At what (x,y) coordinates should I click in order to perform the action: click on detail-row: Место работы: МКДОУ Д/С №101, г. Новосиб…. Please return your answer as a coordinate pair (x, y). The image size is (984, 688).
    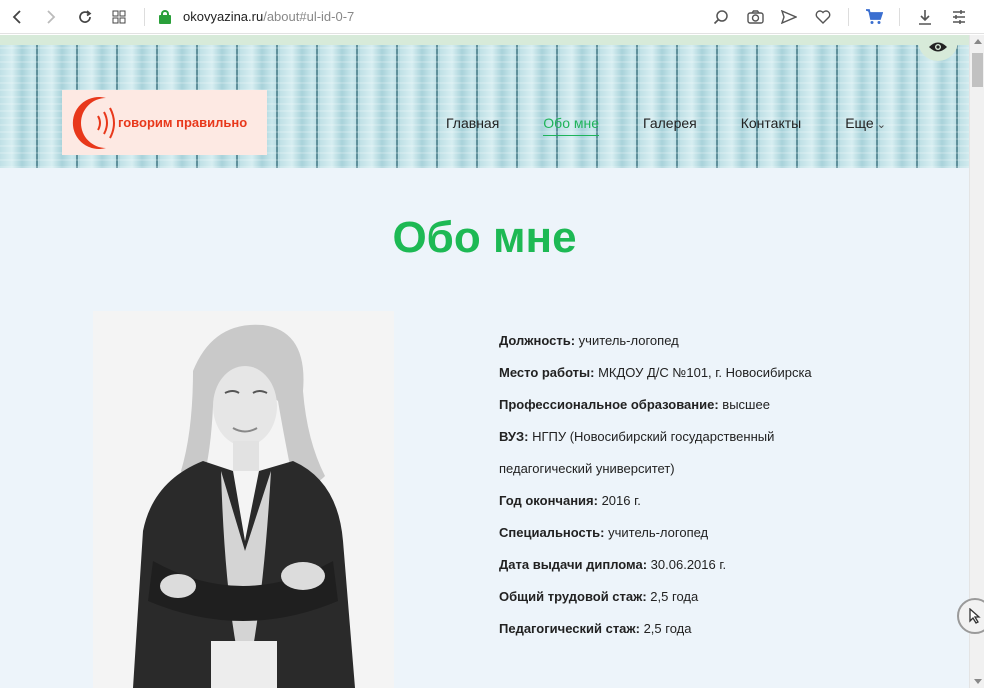
    Looking at the image, I should click on (684, 373).